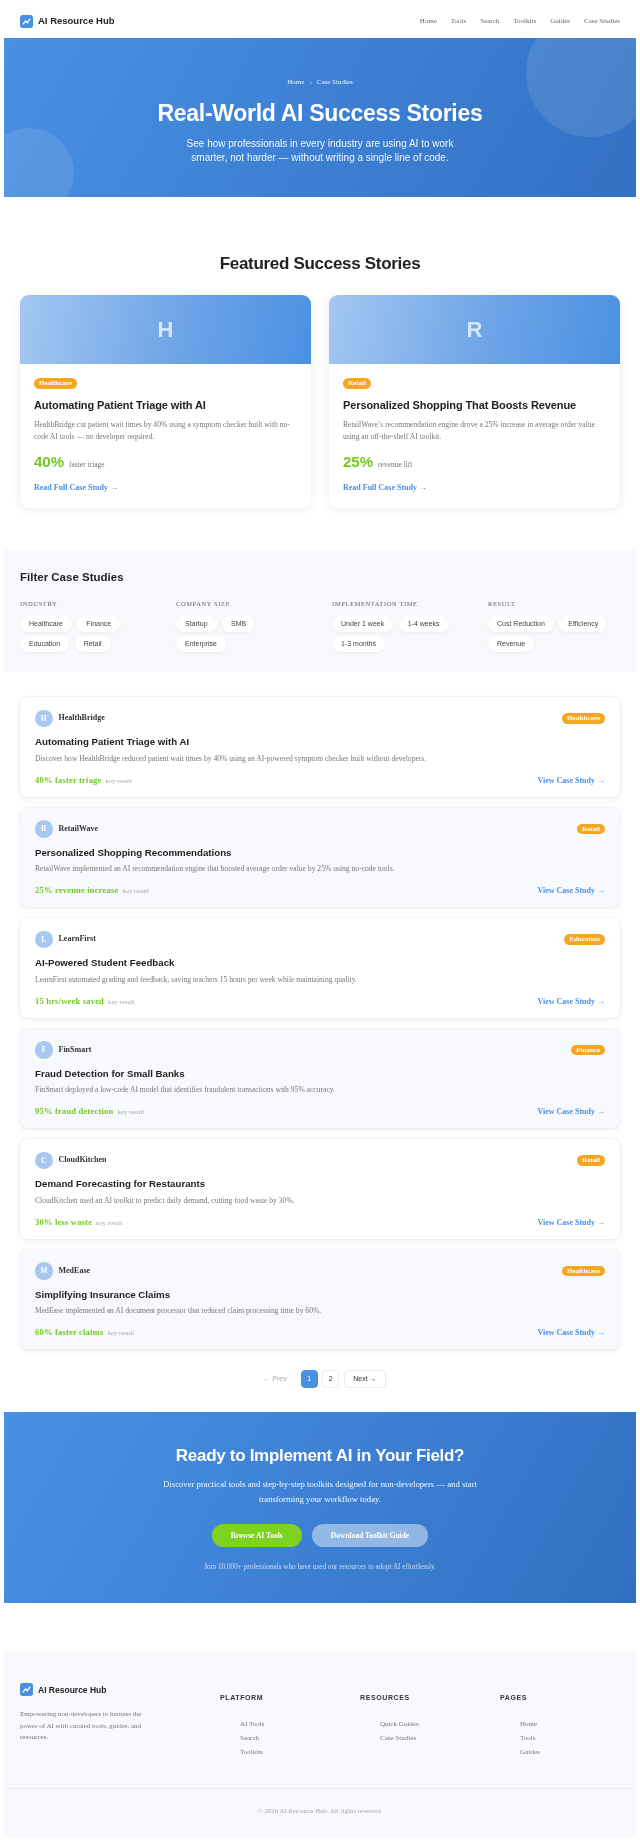  Describe the element at coordinates (74, 1111) in the screenshot. I see `result-value: 95% fraud detection` at that location.